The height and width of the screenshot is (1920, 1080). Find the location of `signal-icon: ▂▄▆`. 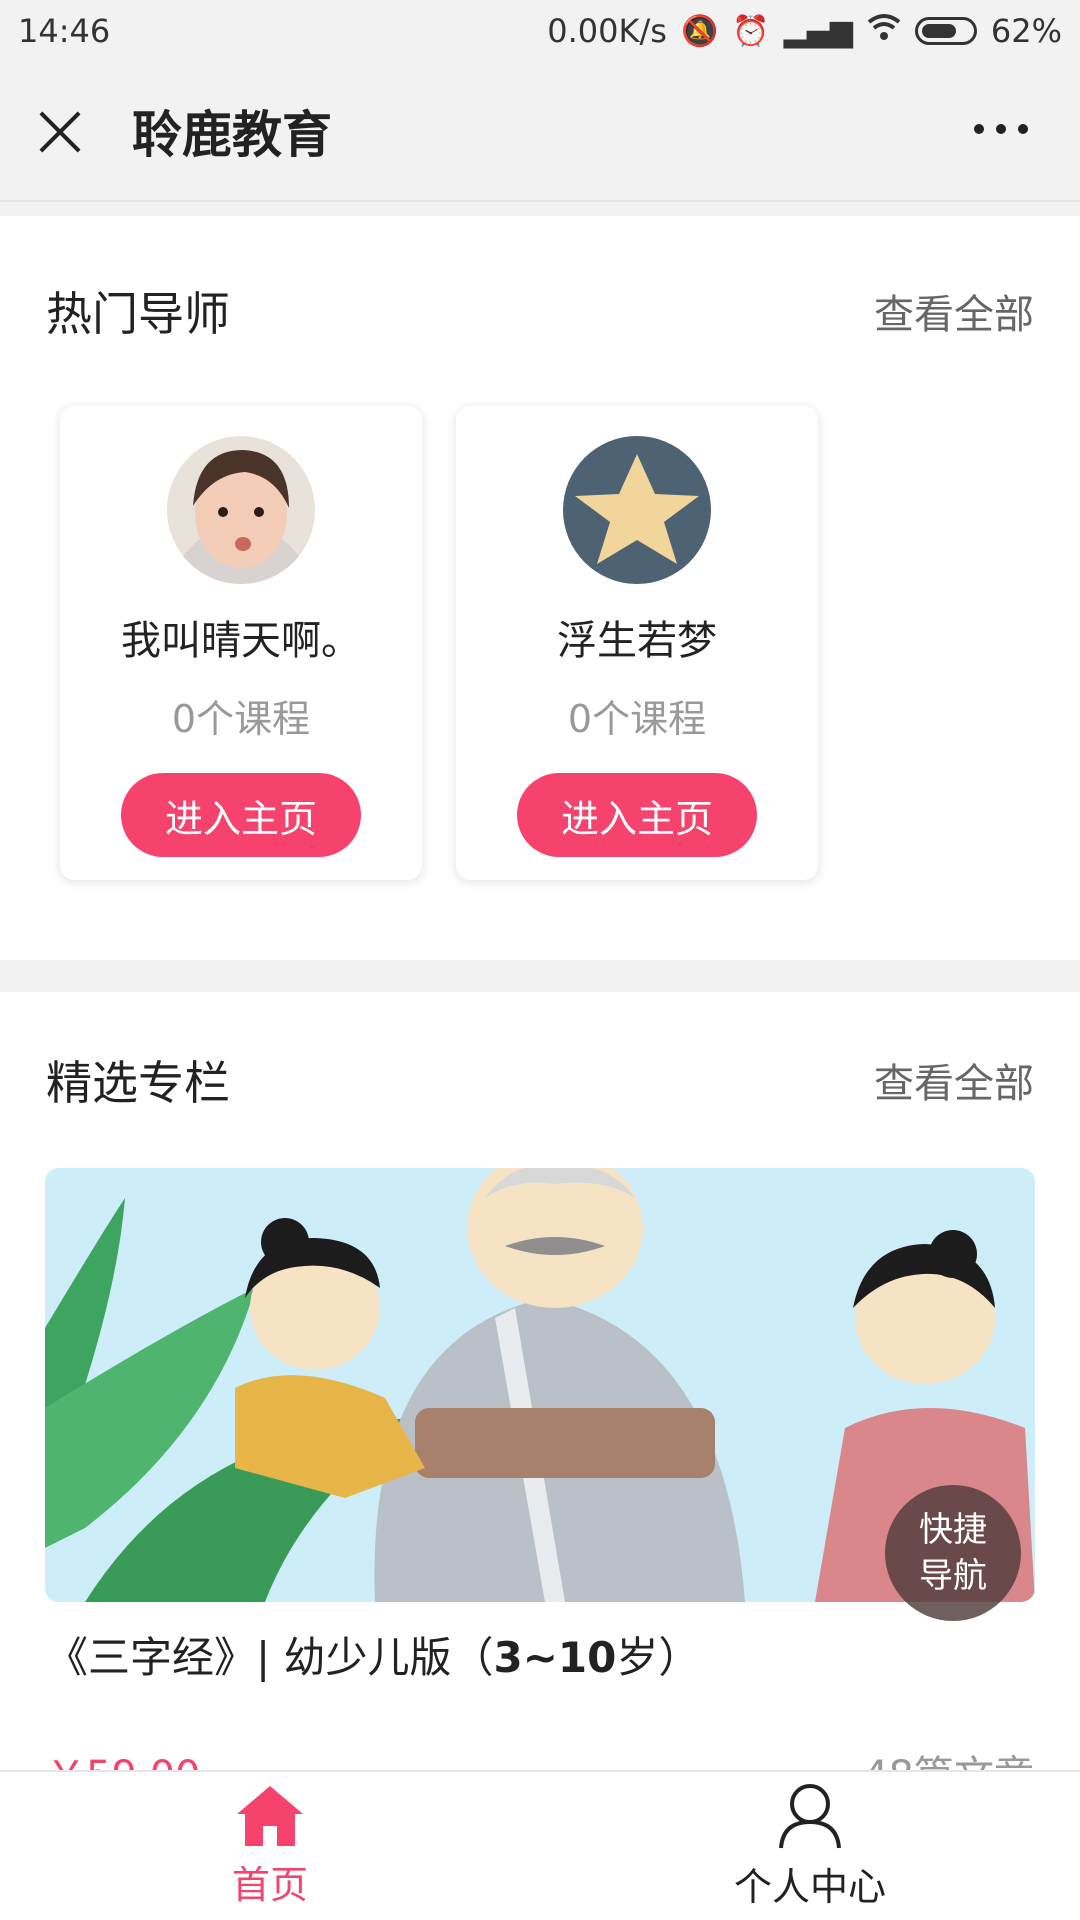

signal-icon: ▂▄▆ is located at coordinates (818, 31).